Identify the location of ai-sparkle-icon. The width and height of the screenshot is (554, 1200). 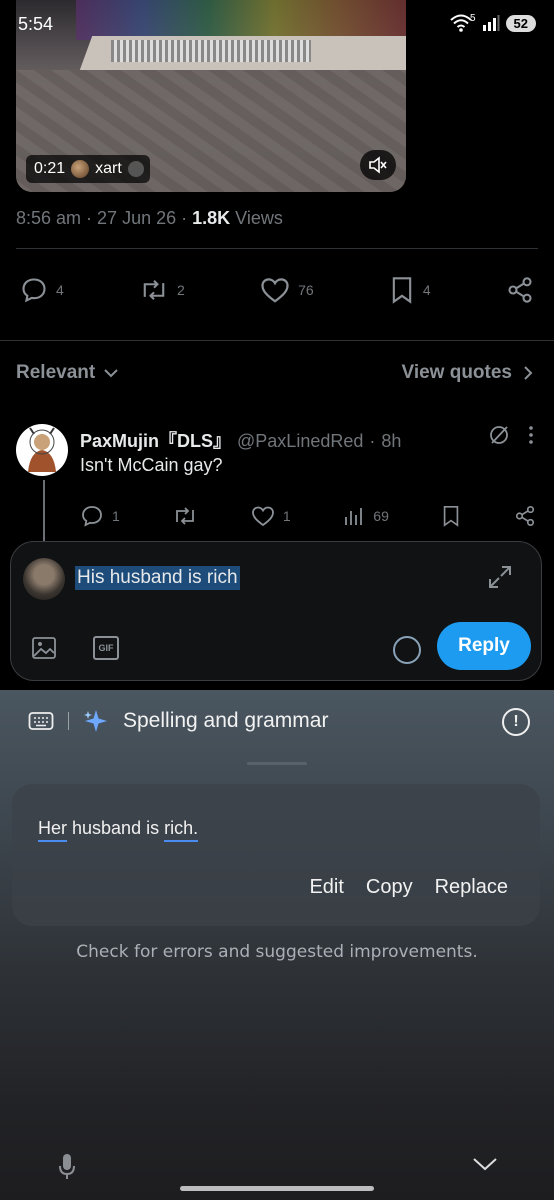
(95, 721).